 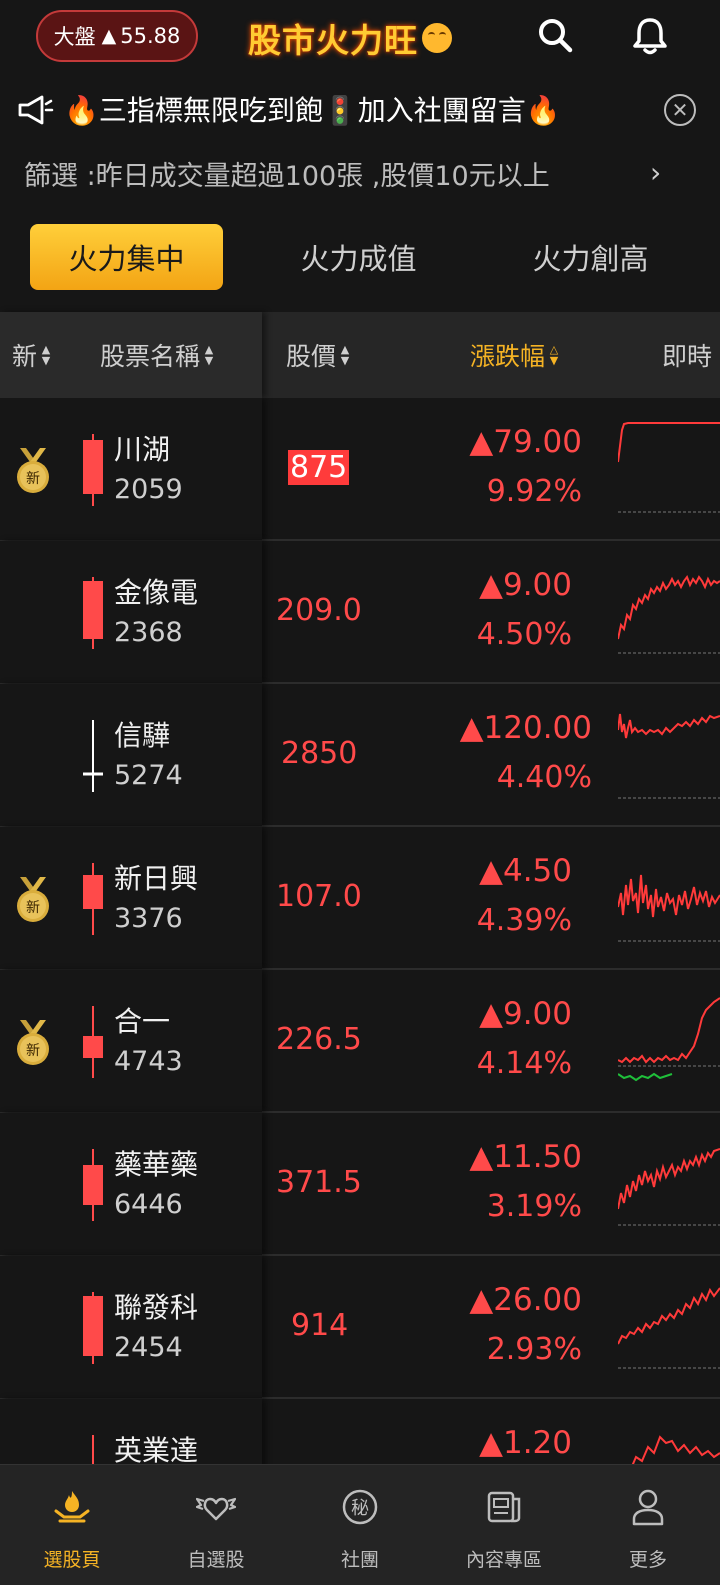 I want to click on notification-button, so click(x=650, y=36).